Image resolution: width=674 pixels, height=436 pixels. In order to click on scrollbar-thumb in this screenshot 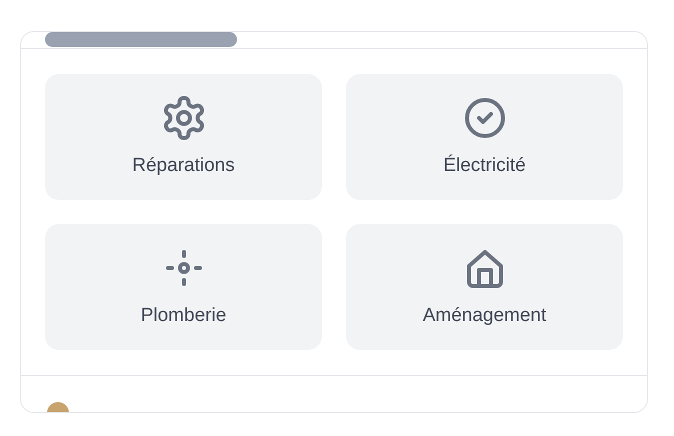, I will do `click(141, 39)`.